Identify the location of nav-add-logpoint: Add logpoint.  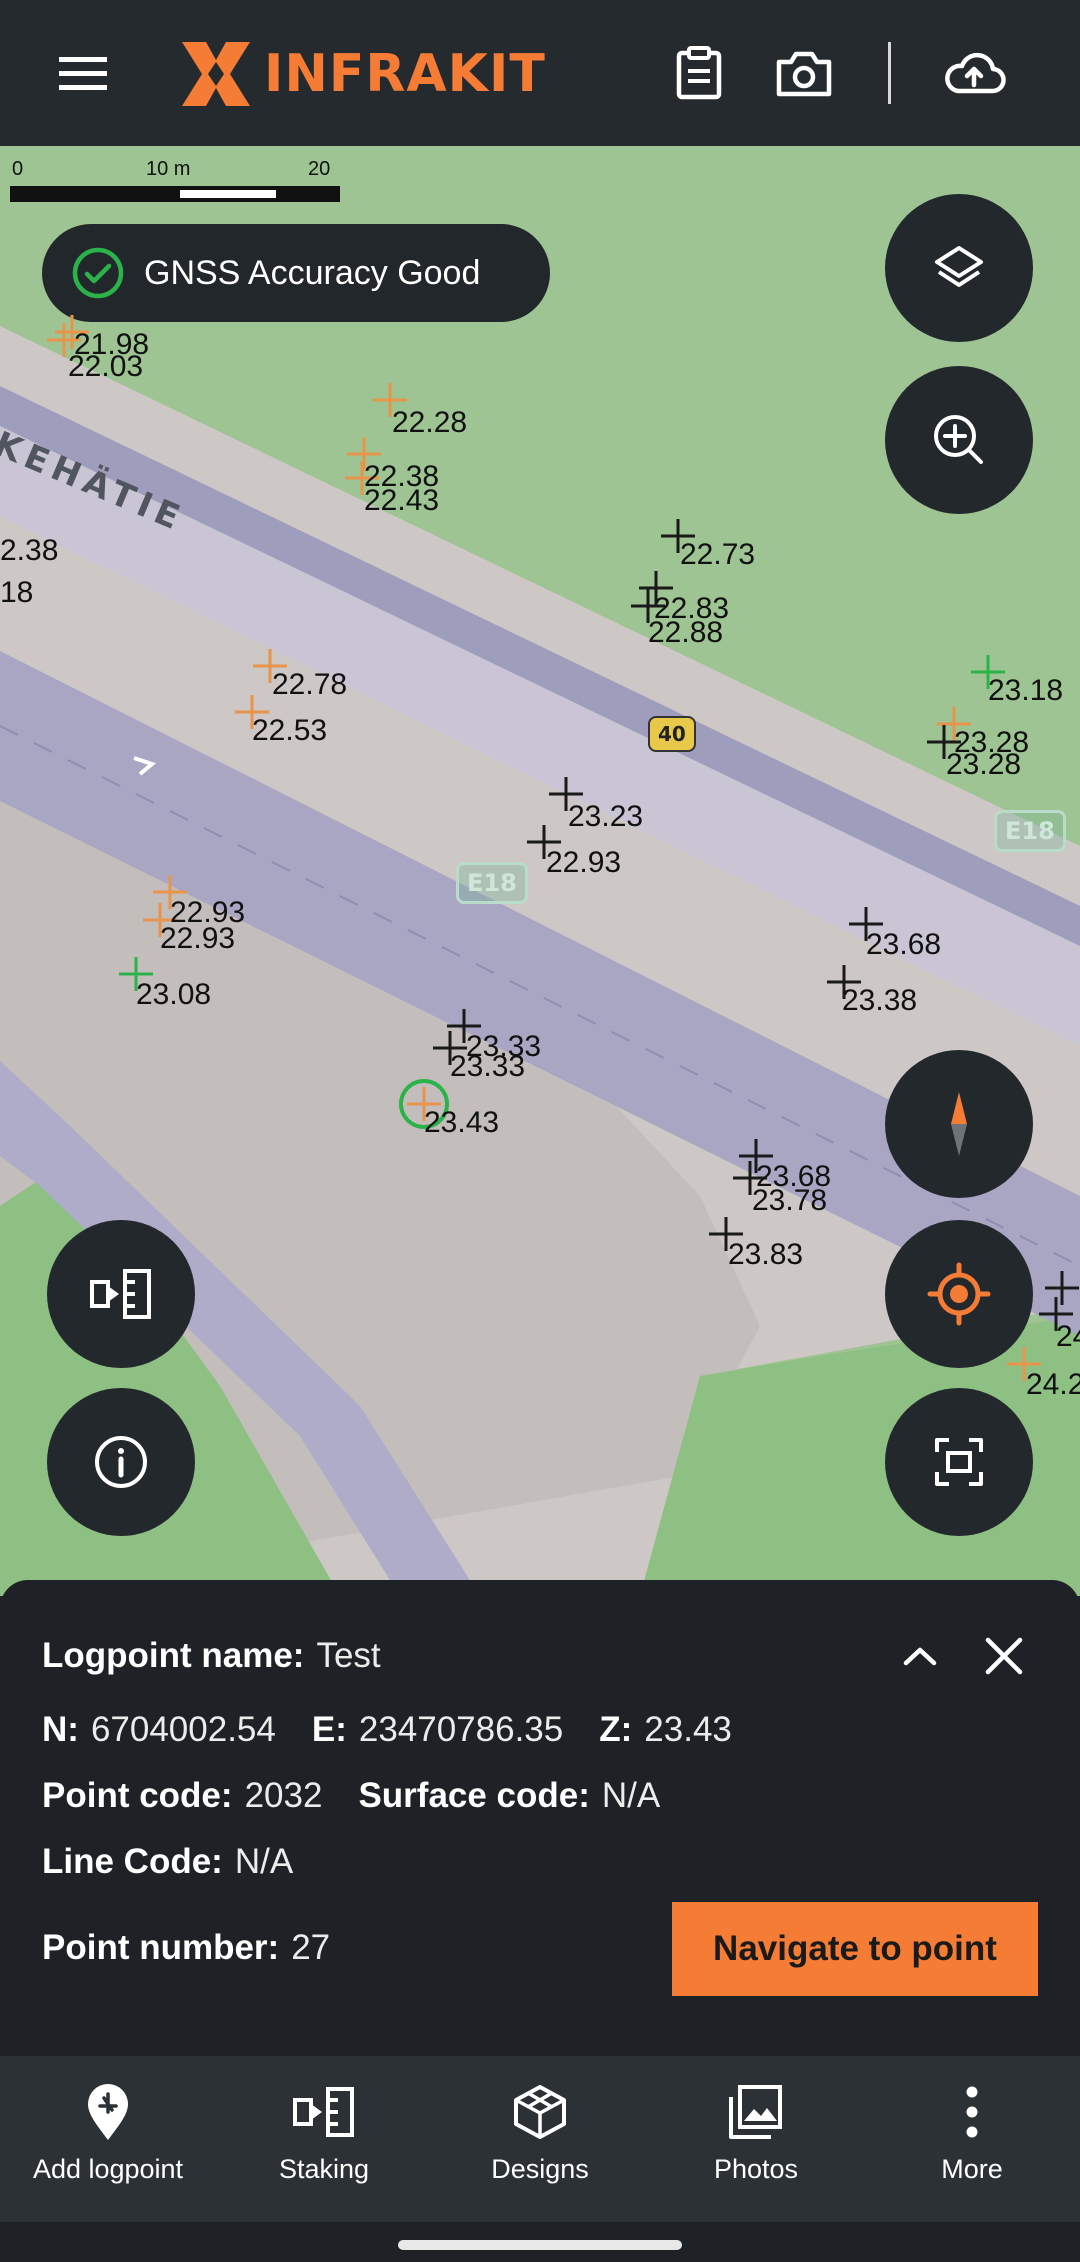
(108, 2139).